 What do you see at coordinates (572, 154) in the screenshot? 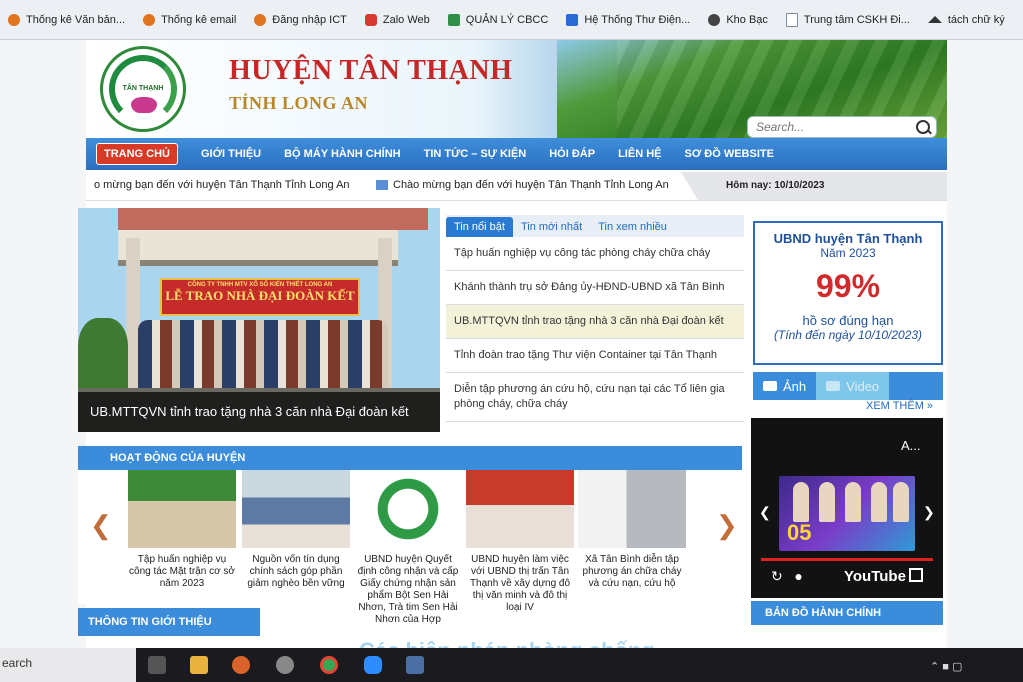
I see `nav-qa: HỎI ĐÁP` at bounding box center [572, 154].